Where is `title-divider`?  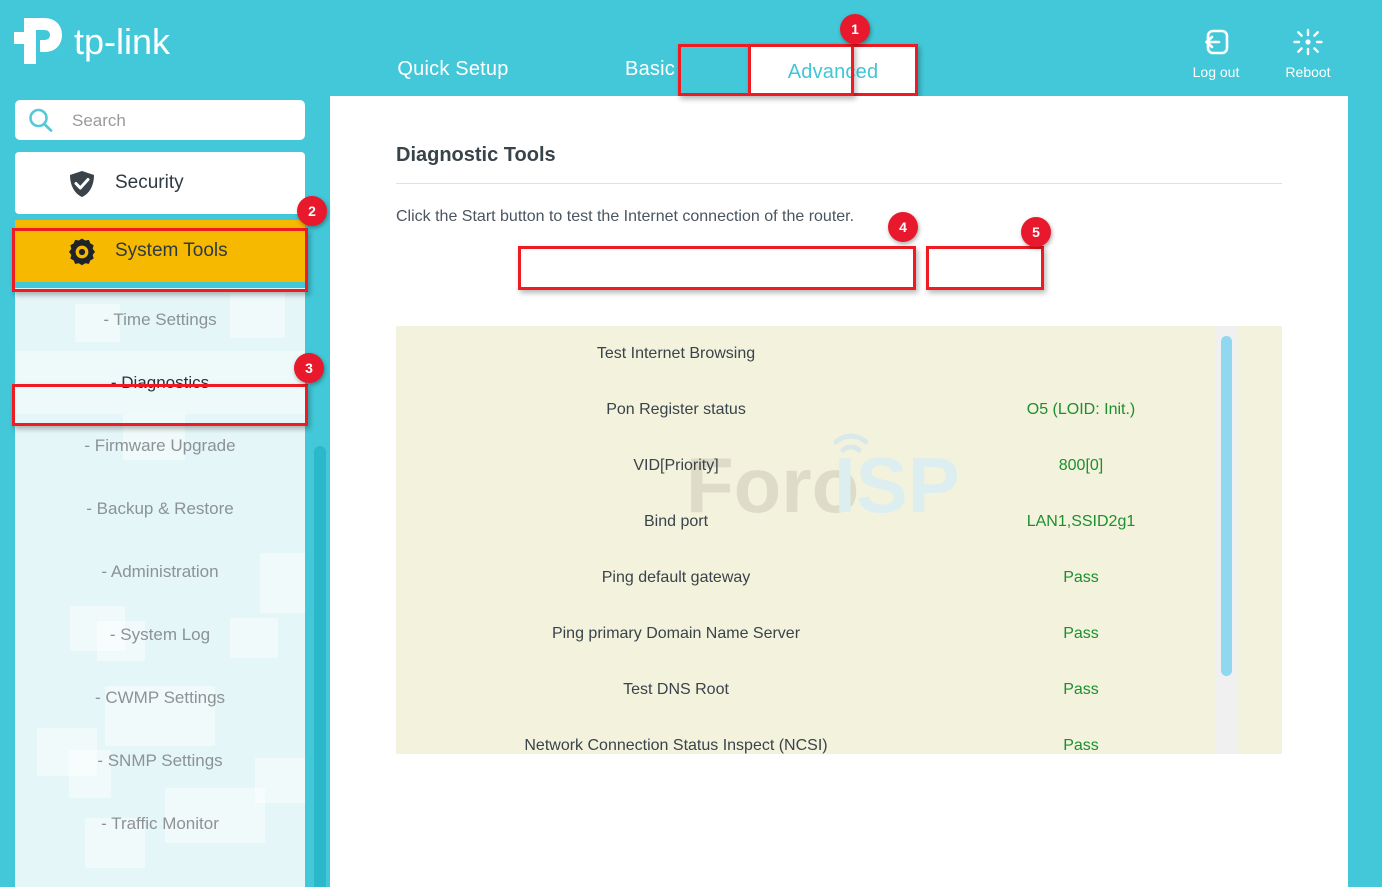
title-divider is located at coordinates (839, 183).